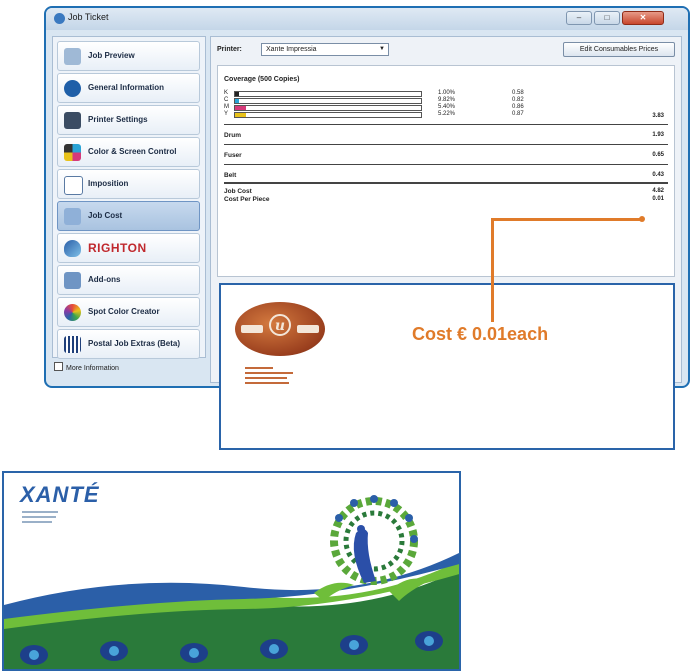 The height and width of the screenshot is (671, 693). I want to click on sidebar-item-label: General Information, so click(126, 87).